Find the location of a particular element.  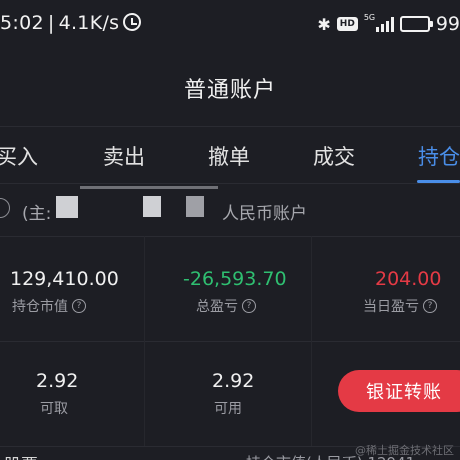

market-value-label: 持仓市值 ? is located at coordinates (49, 306).